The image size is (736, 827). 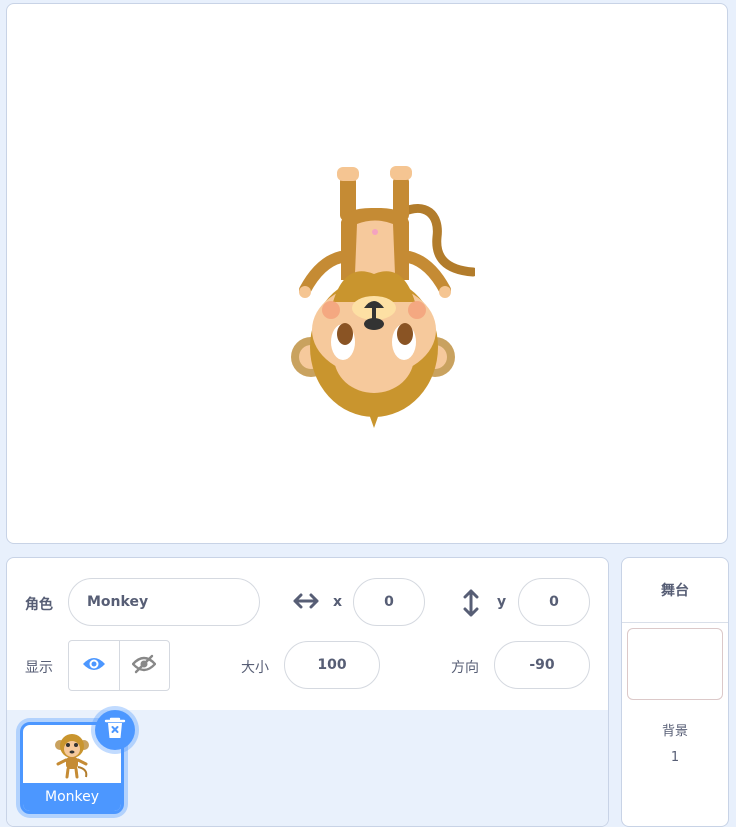 I want to click on y-value: 0, so click(x=554, y=602).